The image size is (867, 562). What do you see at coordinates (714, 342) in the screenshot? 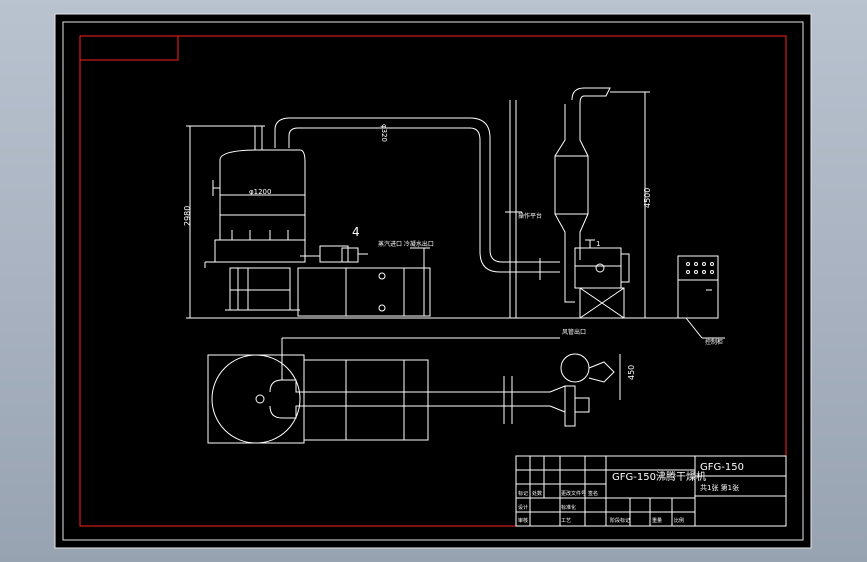
I see `cabinet-tag: 控制柜` at bounding box center [714, 342].